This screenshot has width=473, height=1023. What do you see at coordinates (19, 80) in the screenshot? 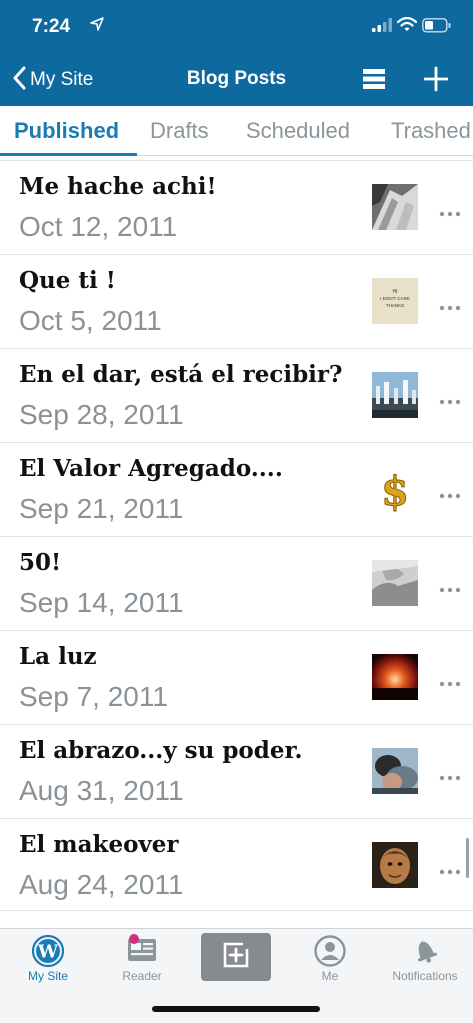
I see `chevron-left-icon` at bounding box center [19, 80].